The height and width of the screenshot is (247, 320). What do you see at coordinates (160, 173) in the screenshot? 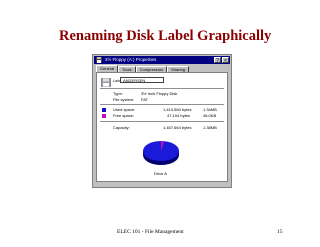
I see `drive-caption: Drive A` at bounding box center [160, 173].